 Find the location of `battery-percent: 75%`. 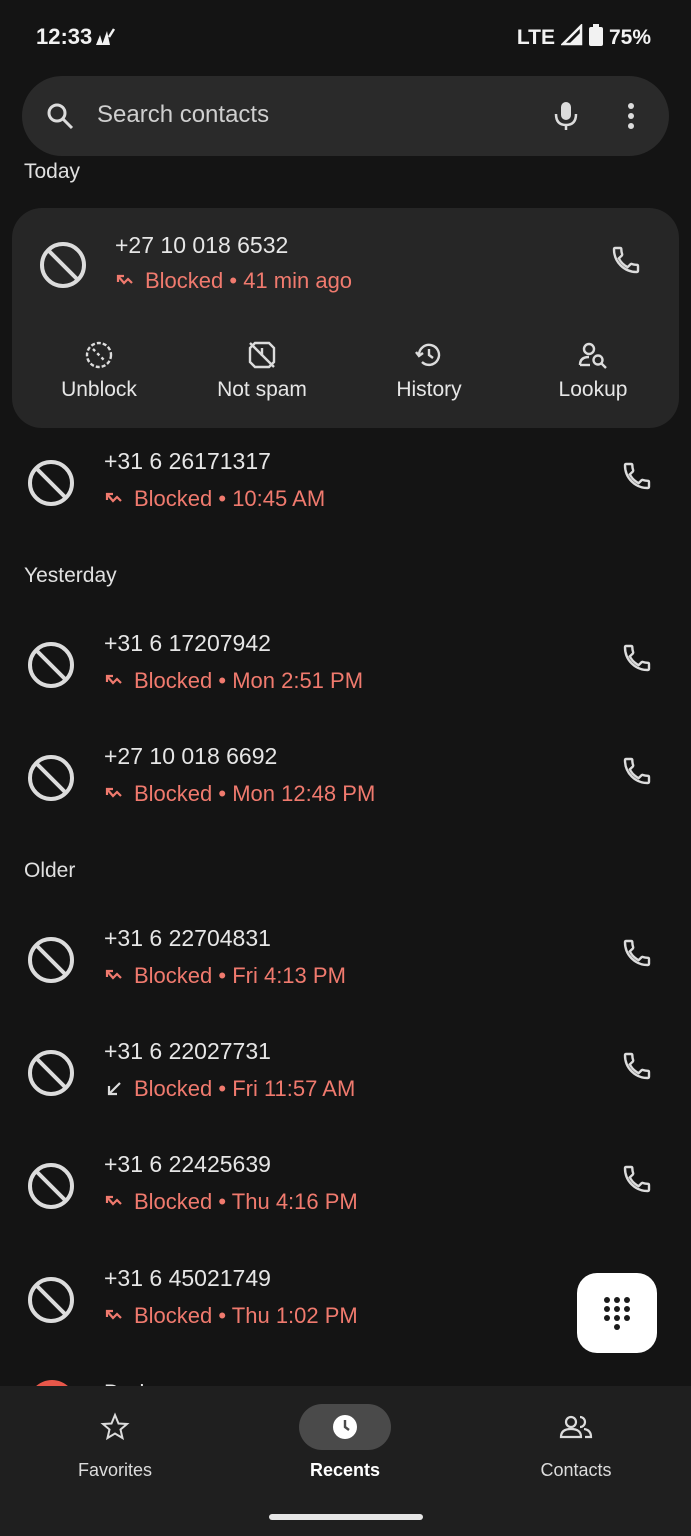

battery-percent: 75% is located at coordinates (629, 37).